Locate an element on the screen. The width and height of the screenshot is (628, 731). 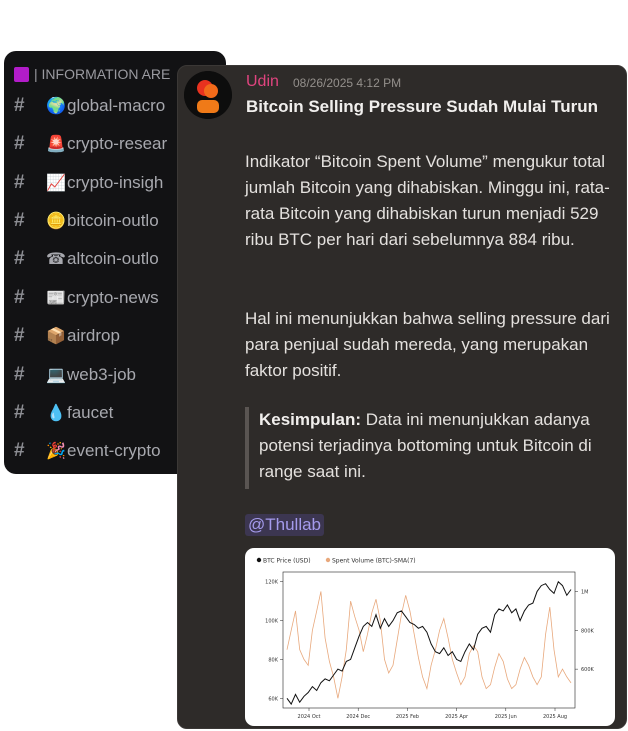
category-header: | INFORMATION ARE is located at coordinates (92, 74).